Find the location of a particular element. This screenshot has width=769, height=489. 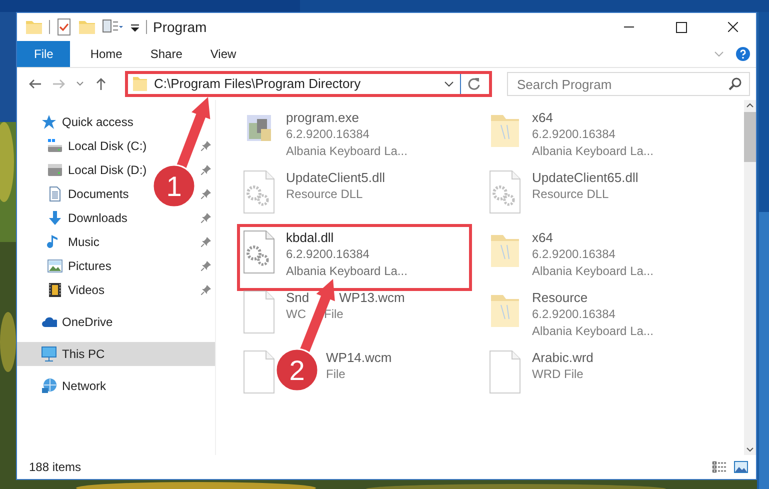

ribbon-tab: View is located at coordinates (223, 54).